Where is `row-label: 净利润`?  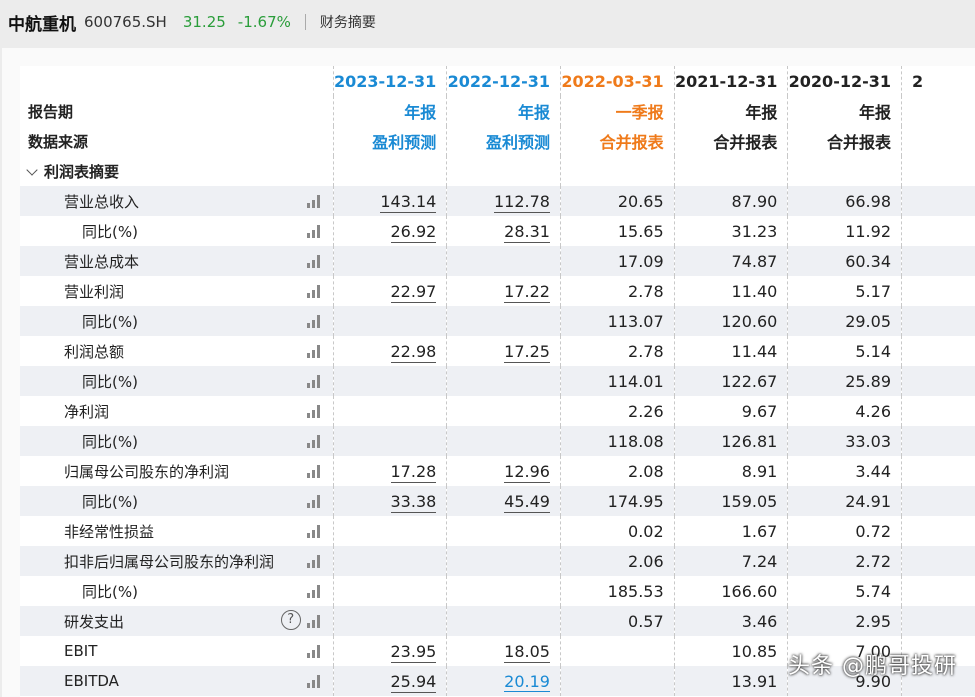
row-label: 净利润 is located at coordinates (87, 411).